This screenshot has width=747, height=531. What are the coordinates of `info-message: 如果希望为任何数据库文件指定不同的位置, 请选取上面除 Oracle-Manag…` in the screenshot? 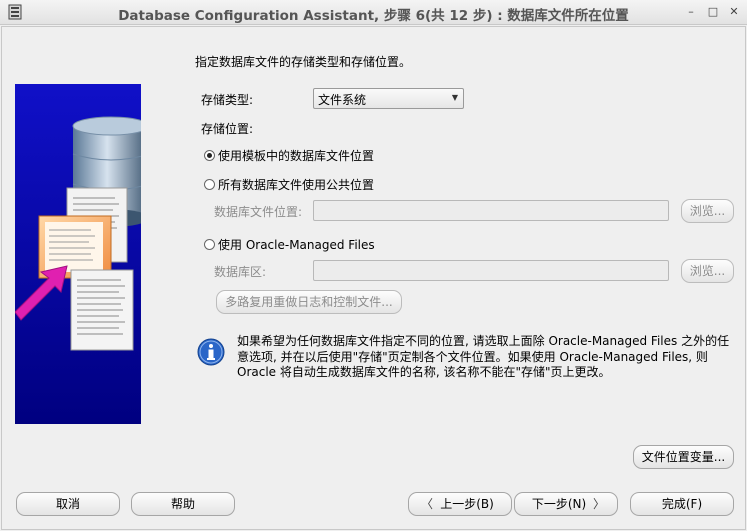 It's located at (484, 357).